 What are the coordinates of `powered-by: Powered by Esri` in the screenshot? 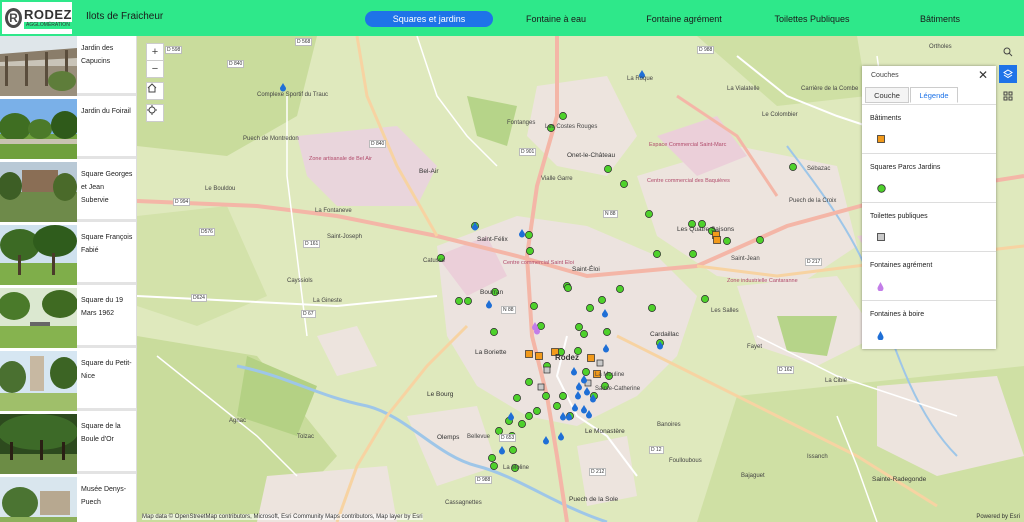 It's located at (998, 517).